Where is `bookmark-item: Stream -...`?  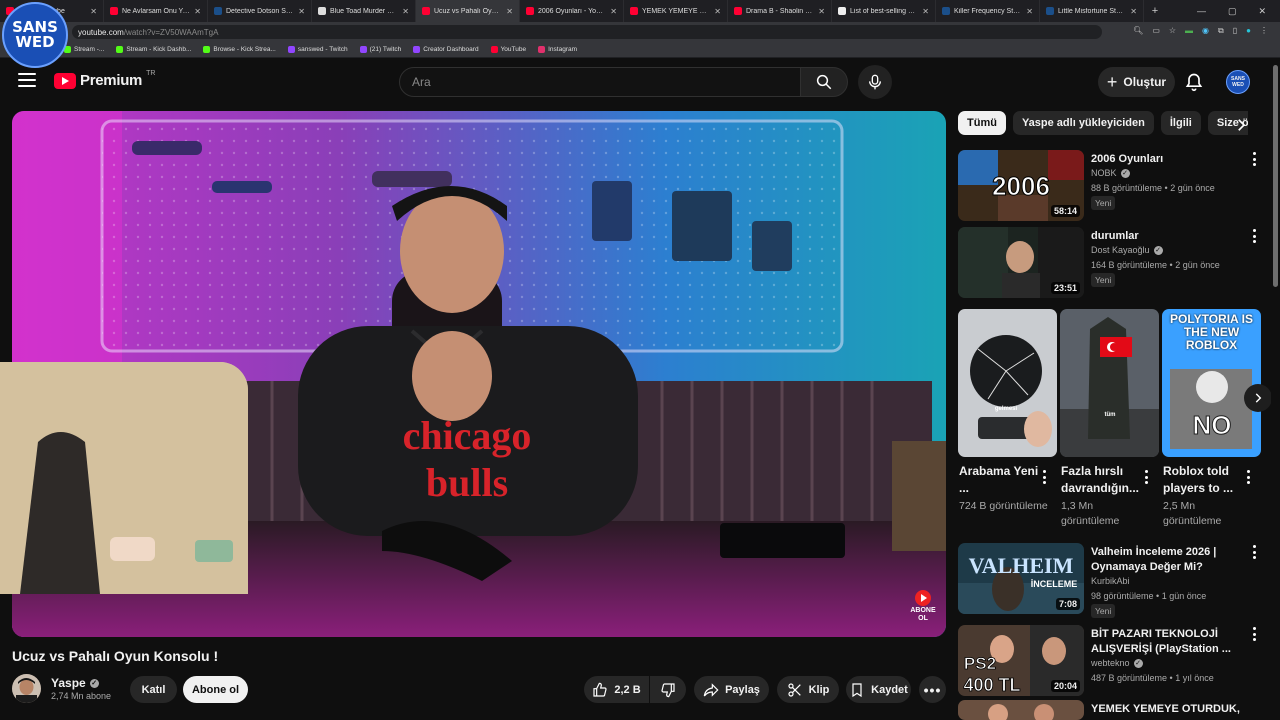
bookmark-item: Stream -... is located at coordinates (84, 49).